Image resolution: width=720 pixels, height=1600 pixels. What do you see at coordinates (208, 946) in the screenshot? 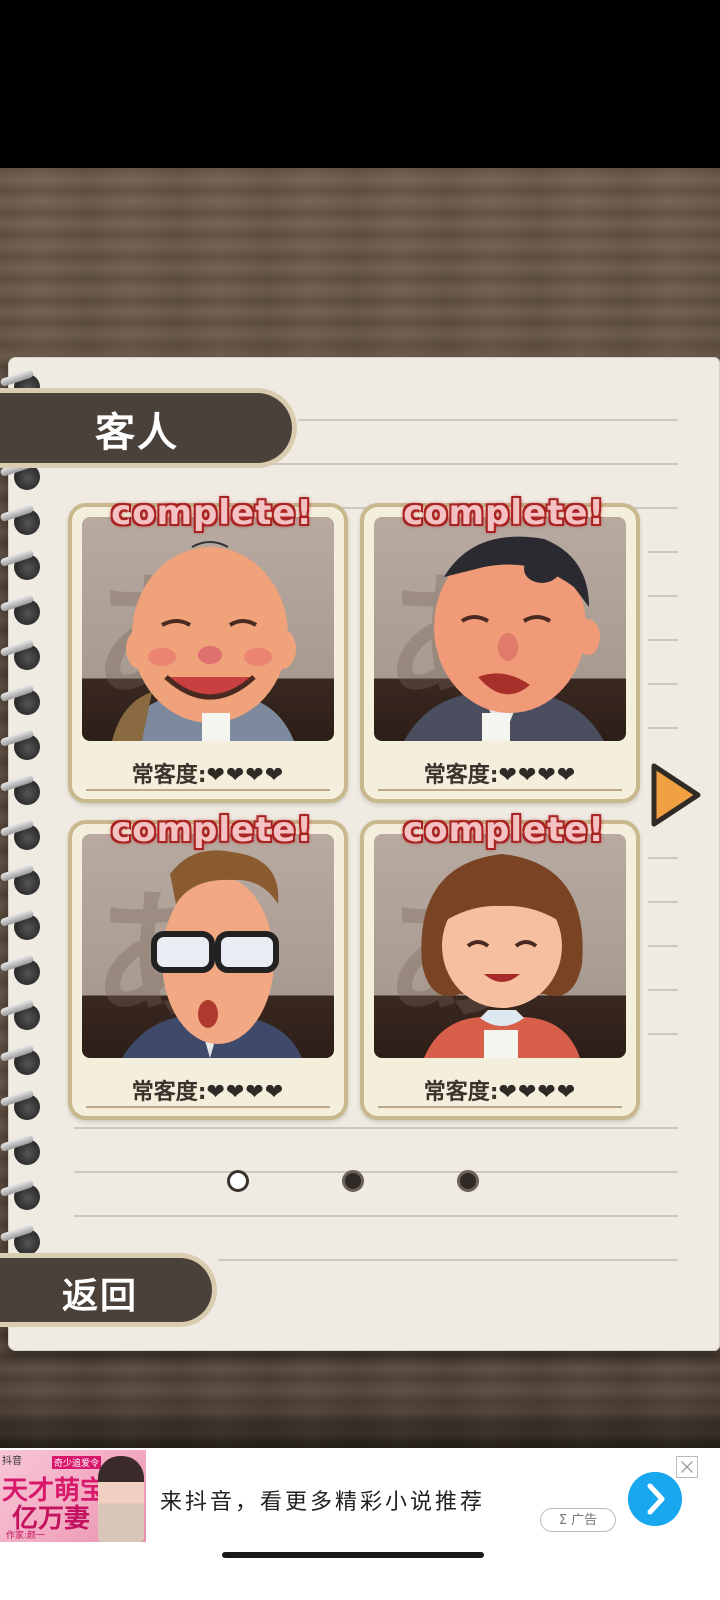
I see `customer-portrait-3: あ` at bounding box center [208, 946].